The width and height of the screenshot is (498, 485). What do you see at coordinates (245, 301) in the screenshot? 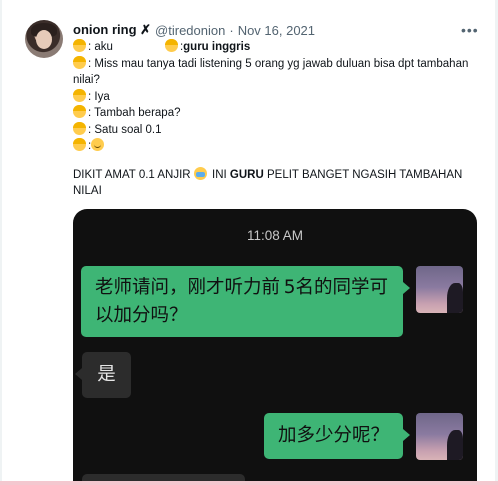
I see `chat-bubble-sent: 老师请问，刚才听力前 5名的同学可以加分吗？` at bounding box center [245, 301].